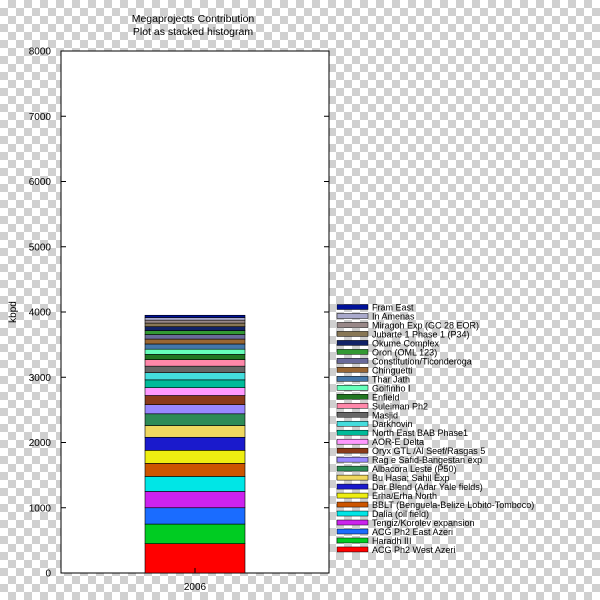  I want to click on bar-stack, so click(195, 444).